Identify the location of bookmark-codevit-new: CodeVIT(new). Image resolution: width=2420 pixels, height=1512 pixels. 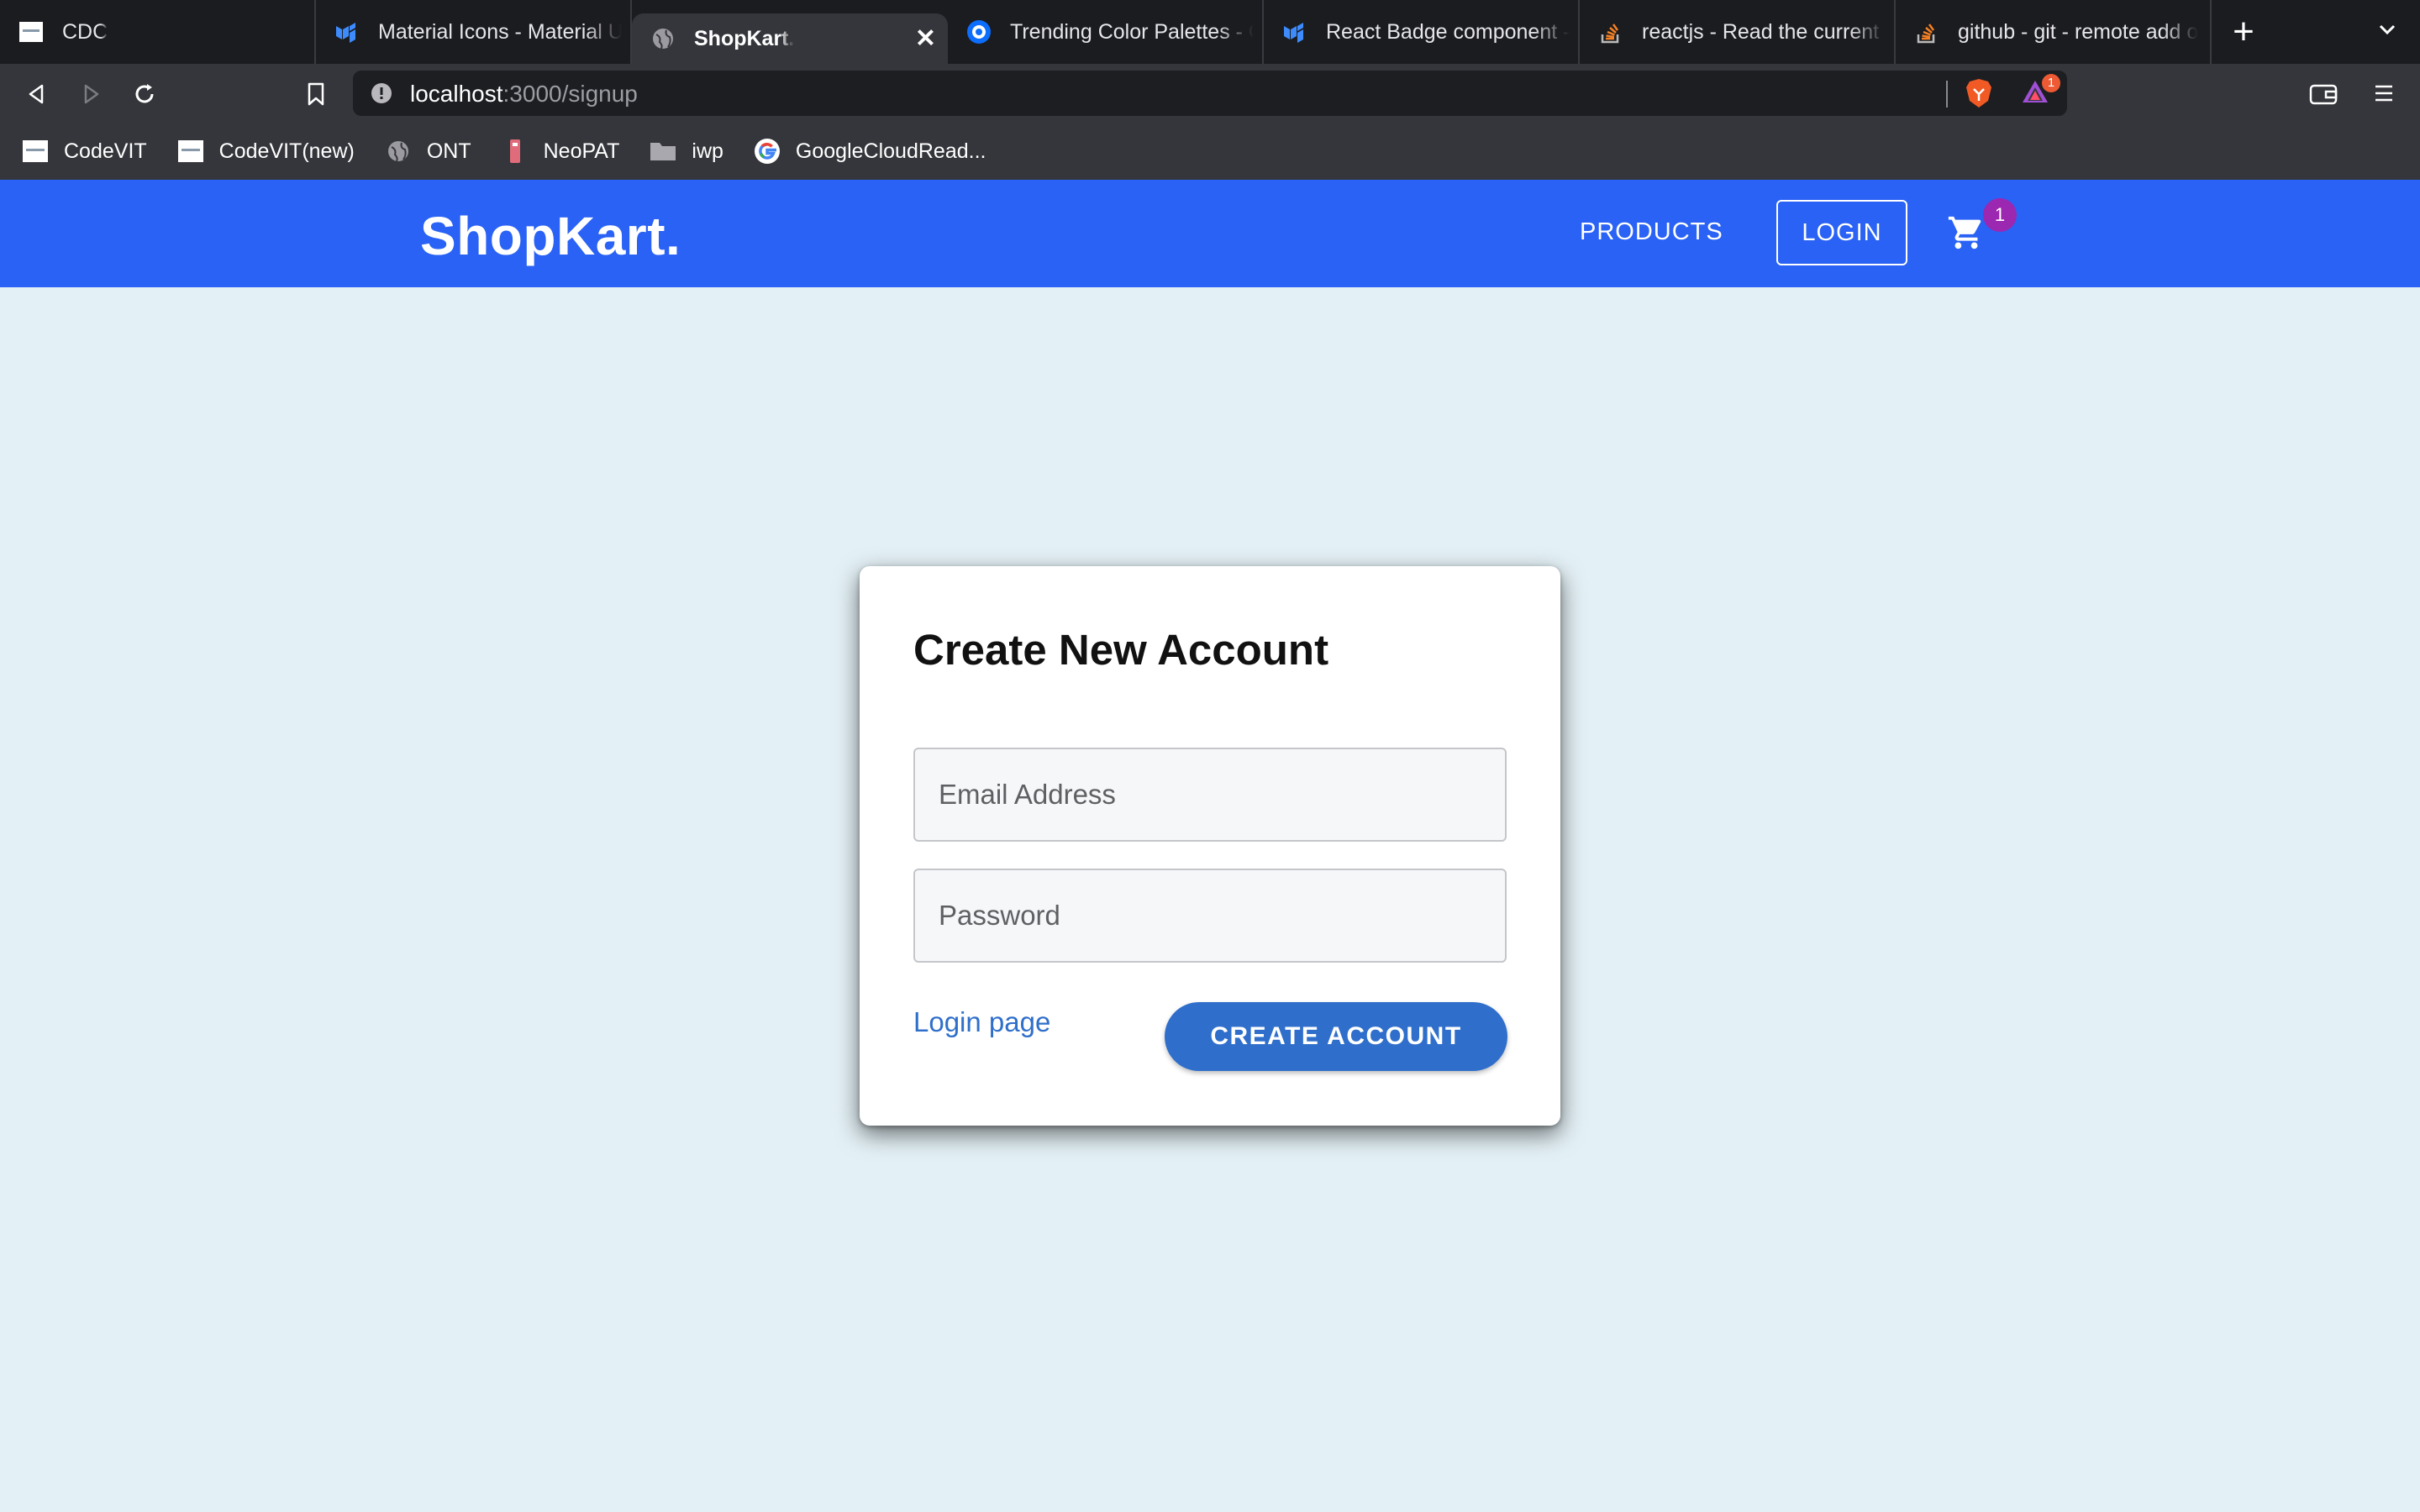
(266, 151).